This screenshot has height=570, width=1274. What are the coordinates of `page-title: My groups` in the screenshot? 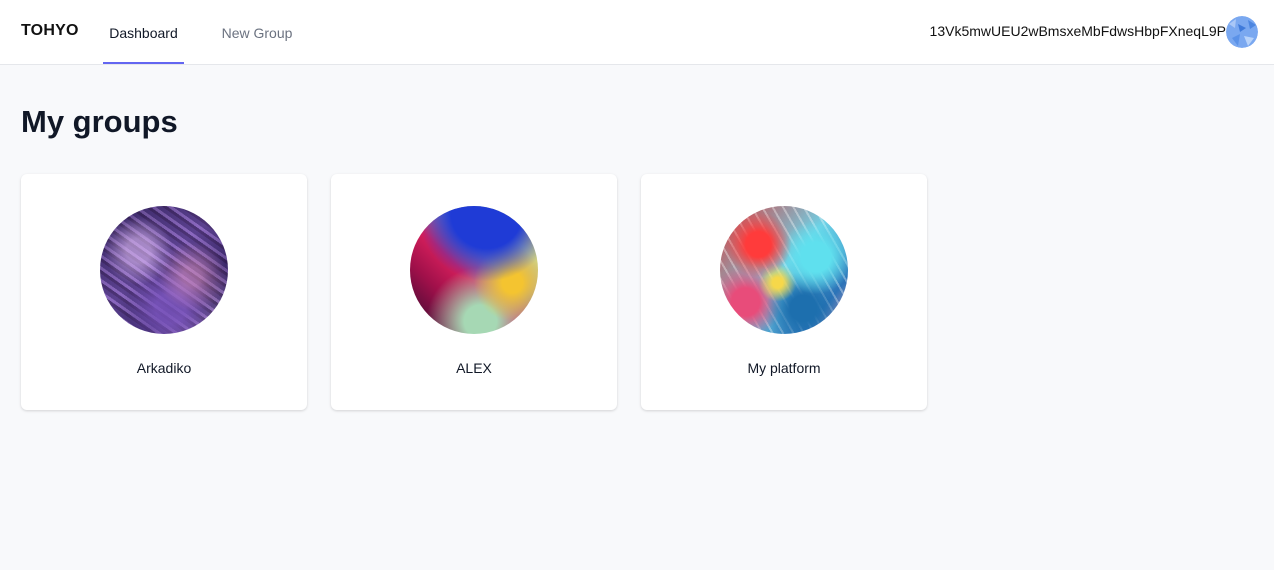 It's located at (99, 121).